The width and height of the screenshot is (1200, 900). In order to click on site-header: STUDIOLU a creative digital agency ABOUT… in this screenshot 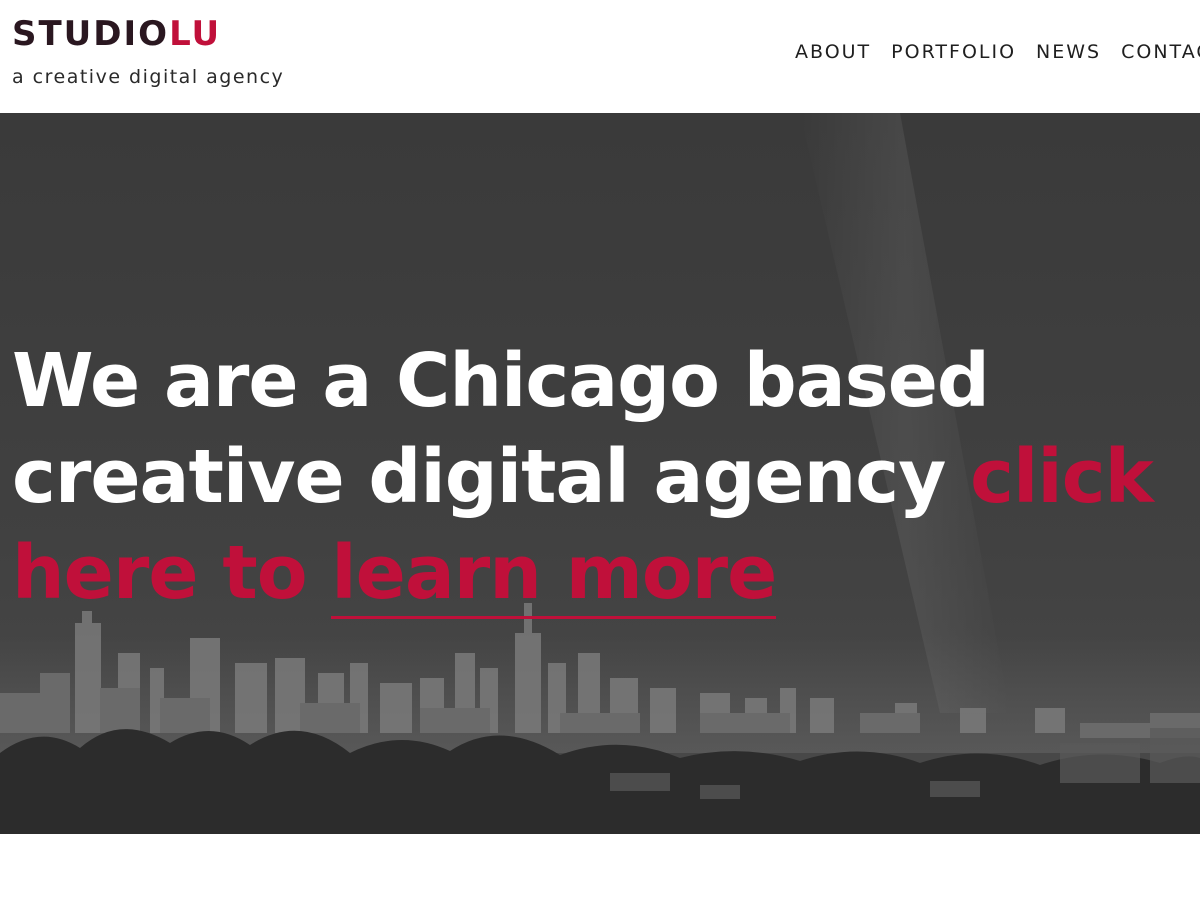, I will do `click(600, 56)`.